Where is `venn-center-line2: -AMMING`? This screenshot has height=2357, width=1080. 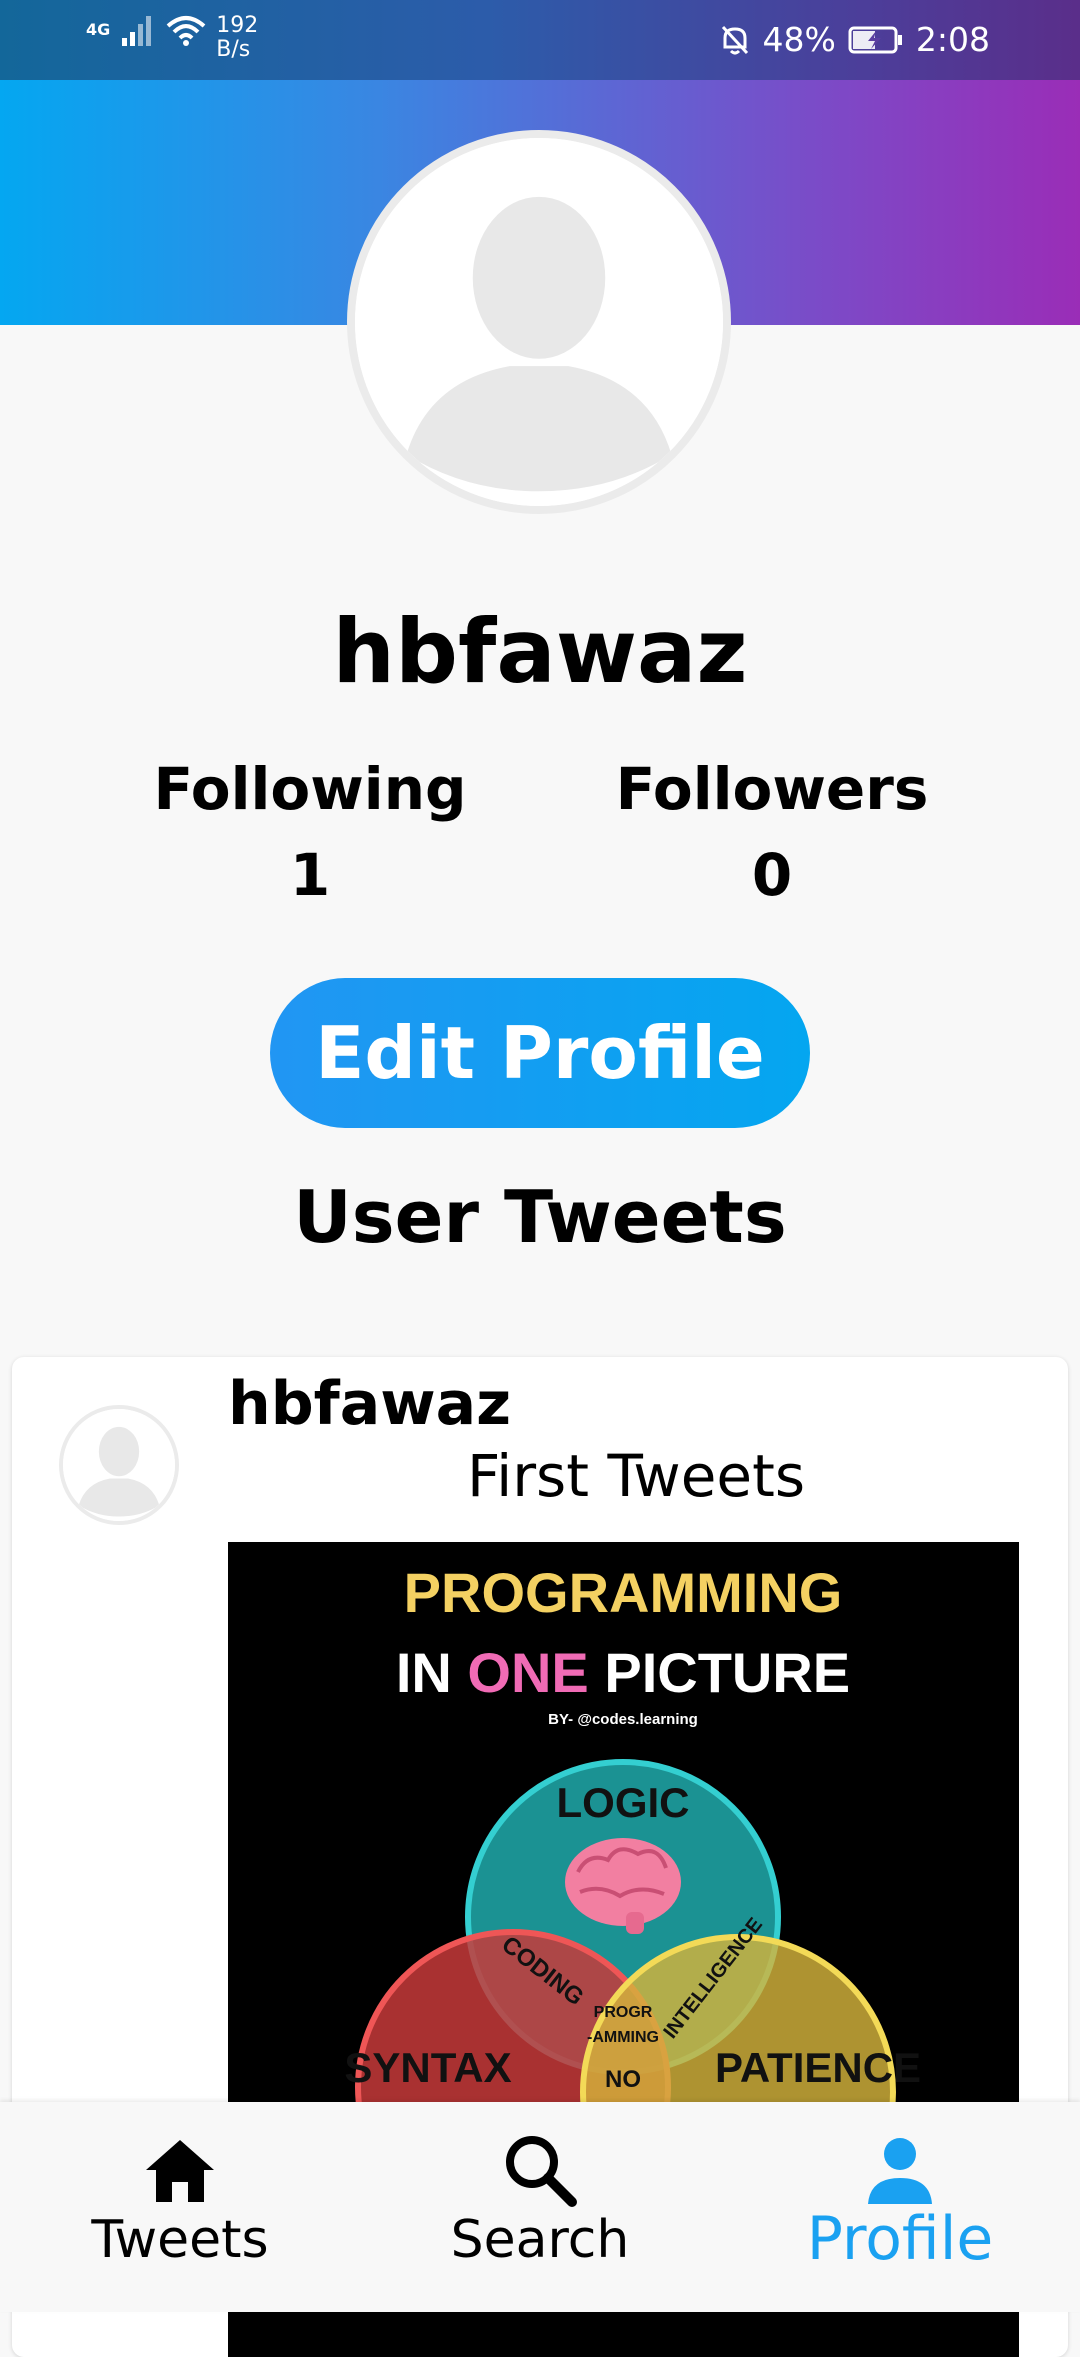 venn-center-line2: -AMMING is located at coordinates (623, 2037).